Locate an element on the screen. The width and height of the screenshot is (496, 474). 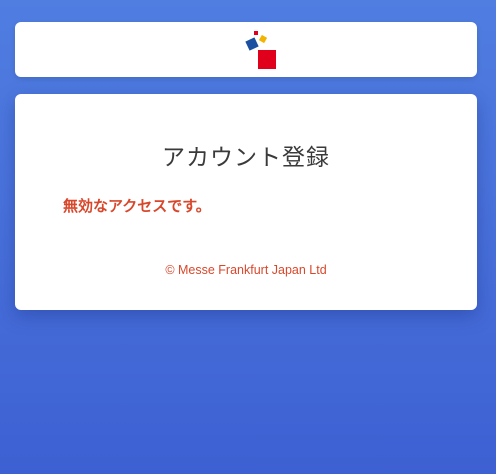
copyright-text: © Messe Frankfurt Japan Ltd is located at coordinates (246, 270).